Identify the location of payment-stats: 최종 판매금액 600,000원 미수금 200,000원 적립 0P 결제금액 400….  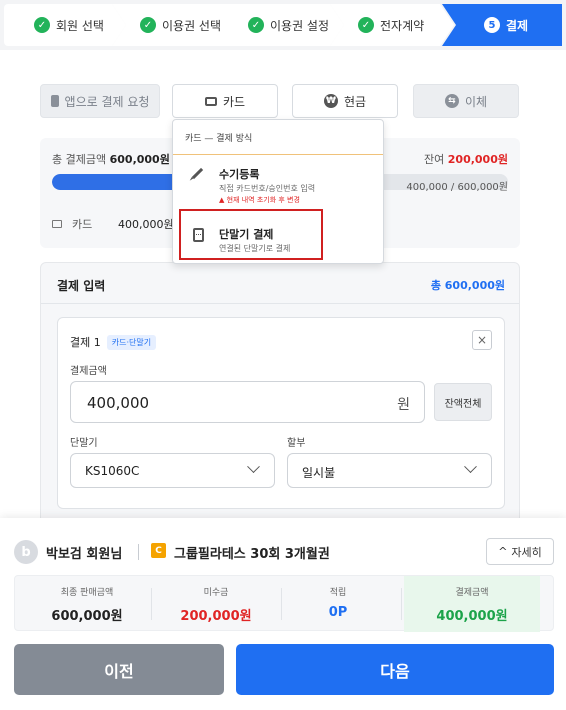
(284, 603).